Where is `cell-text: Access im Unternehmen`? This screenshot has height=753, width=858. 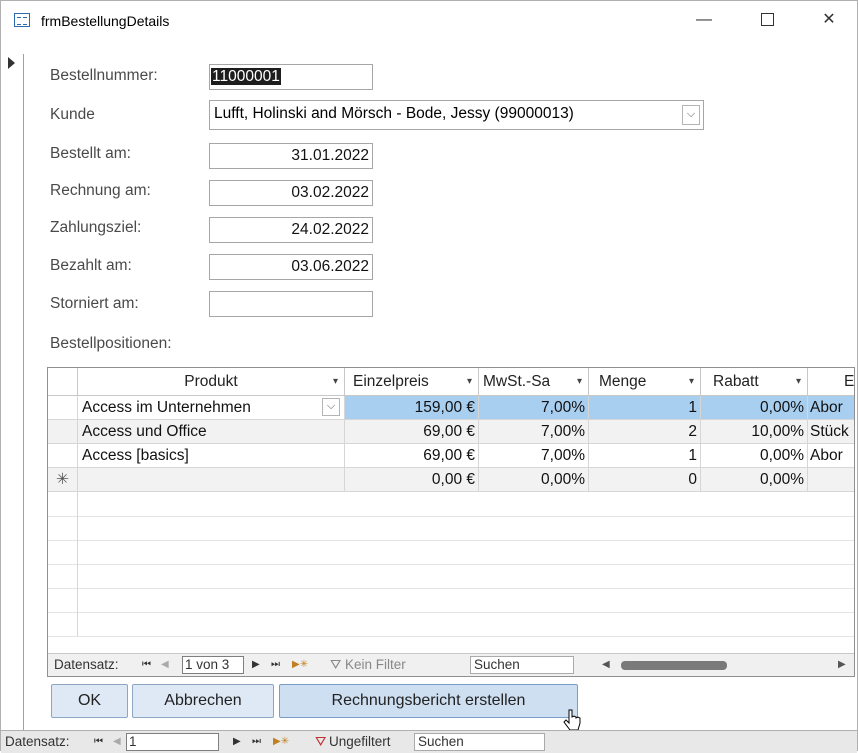
cell-text: Access im Unternehmen is located at coordinates (166, 407).